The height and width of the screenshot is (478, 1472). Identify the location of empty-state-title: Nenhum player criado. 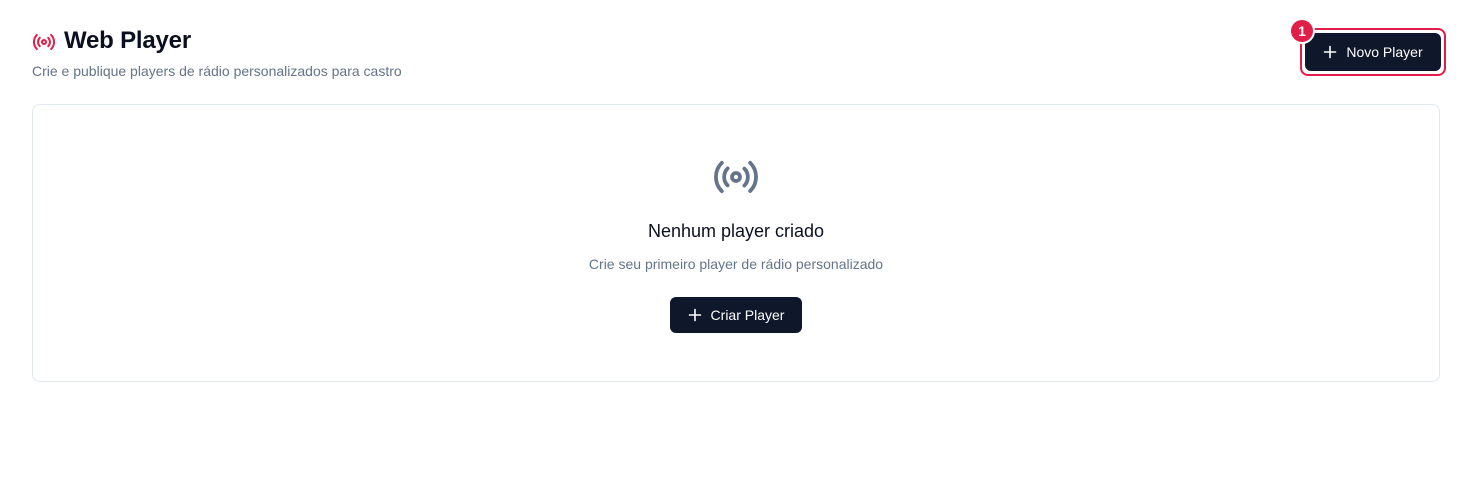
(736, 231).